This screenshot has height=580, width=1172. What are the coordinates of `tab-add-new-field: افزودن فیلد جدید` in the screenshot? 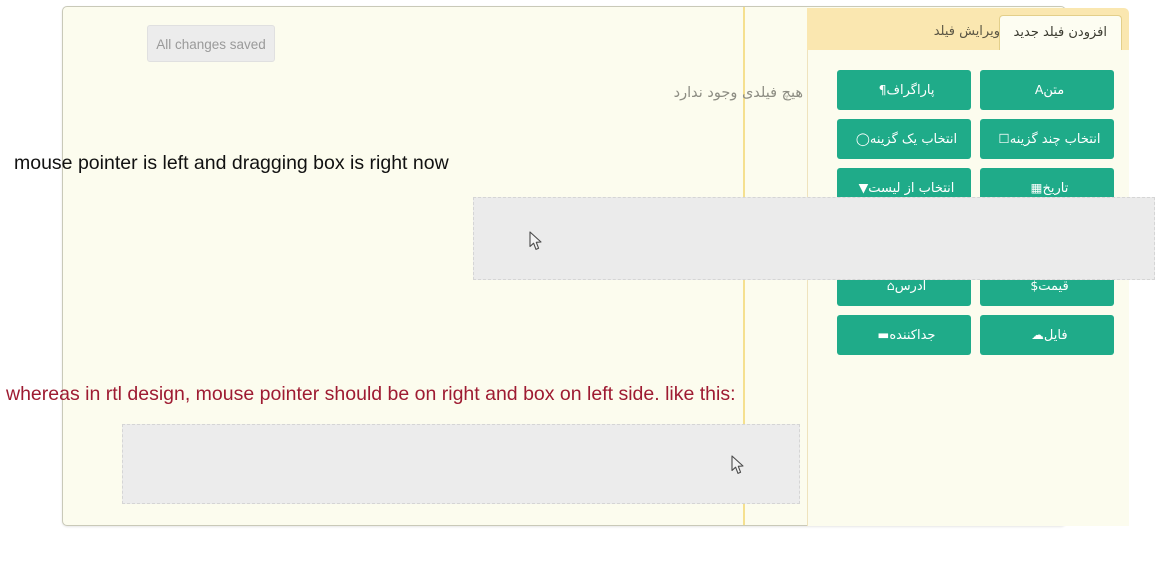 It's located at (1060, 32).